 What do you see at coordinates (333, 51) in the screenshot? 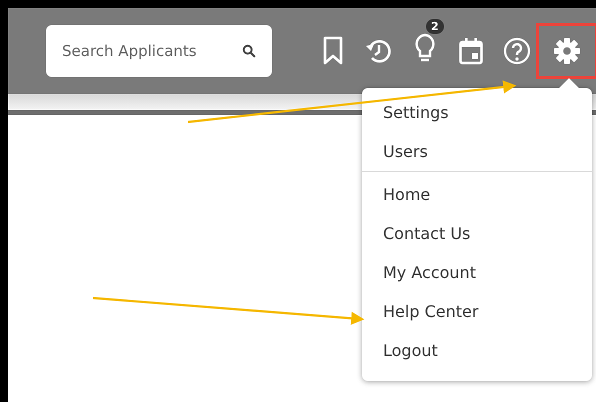
I see `bookmark-icon` at bounding box center [333, 51].